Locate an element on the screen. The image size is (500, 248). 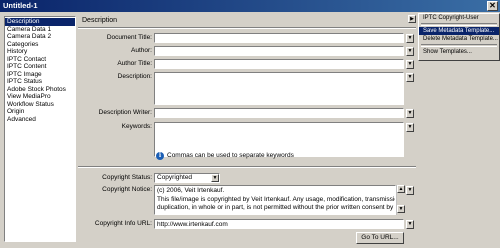
copyright-url-dropdown-icon: ▼ is located at coordinates (410, 224).